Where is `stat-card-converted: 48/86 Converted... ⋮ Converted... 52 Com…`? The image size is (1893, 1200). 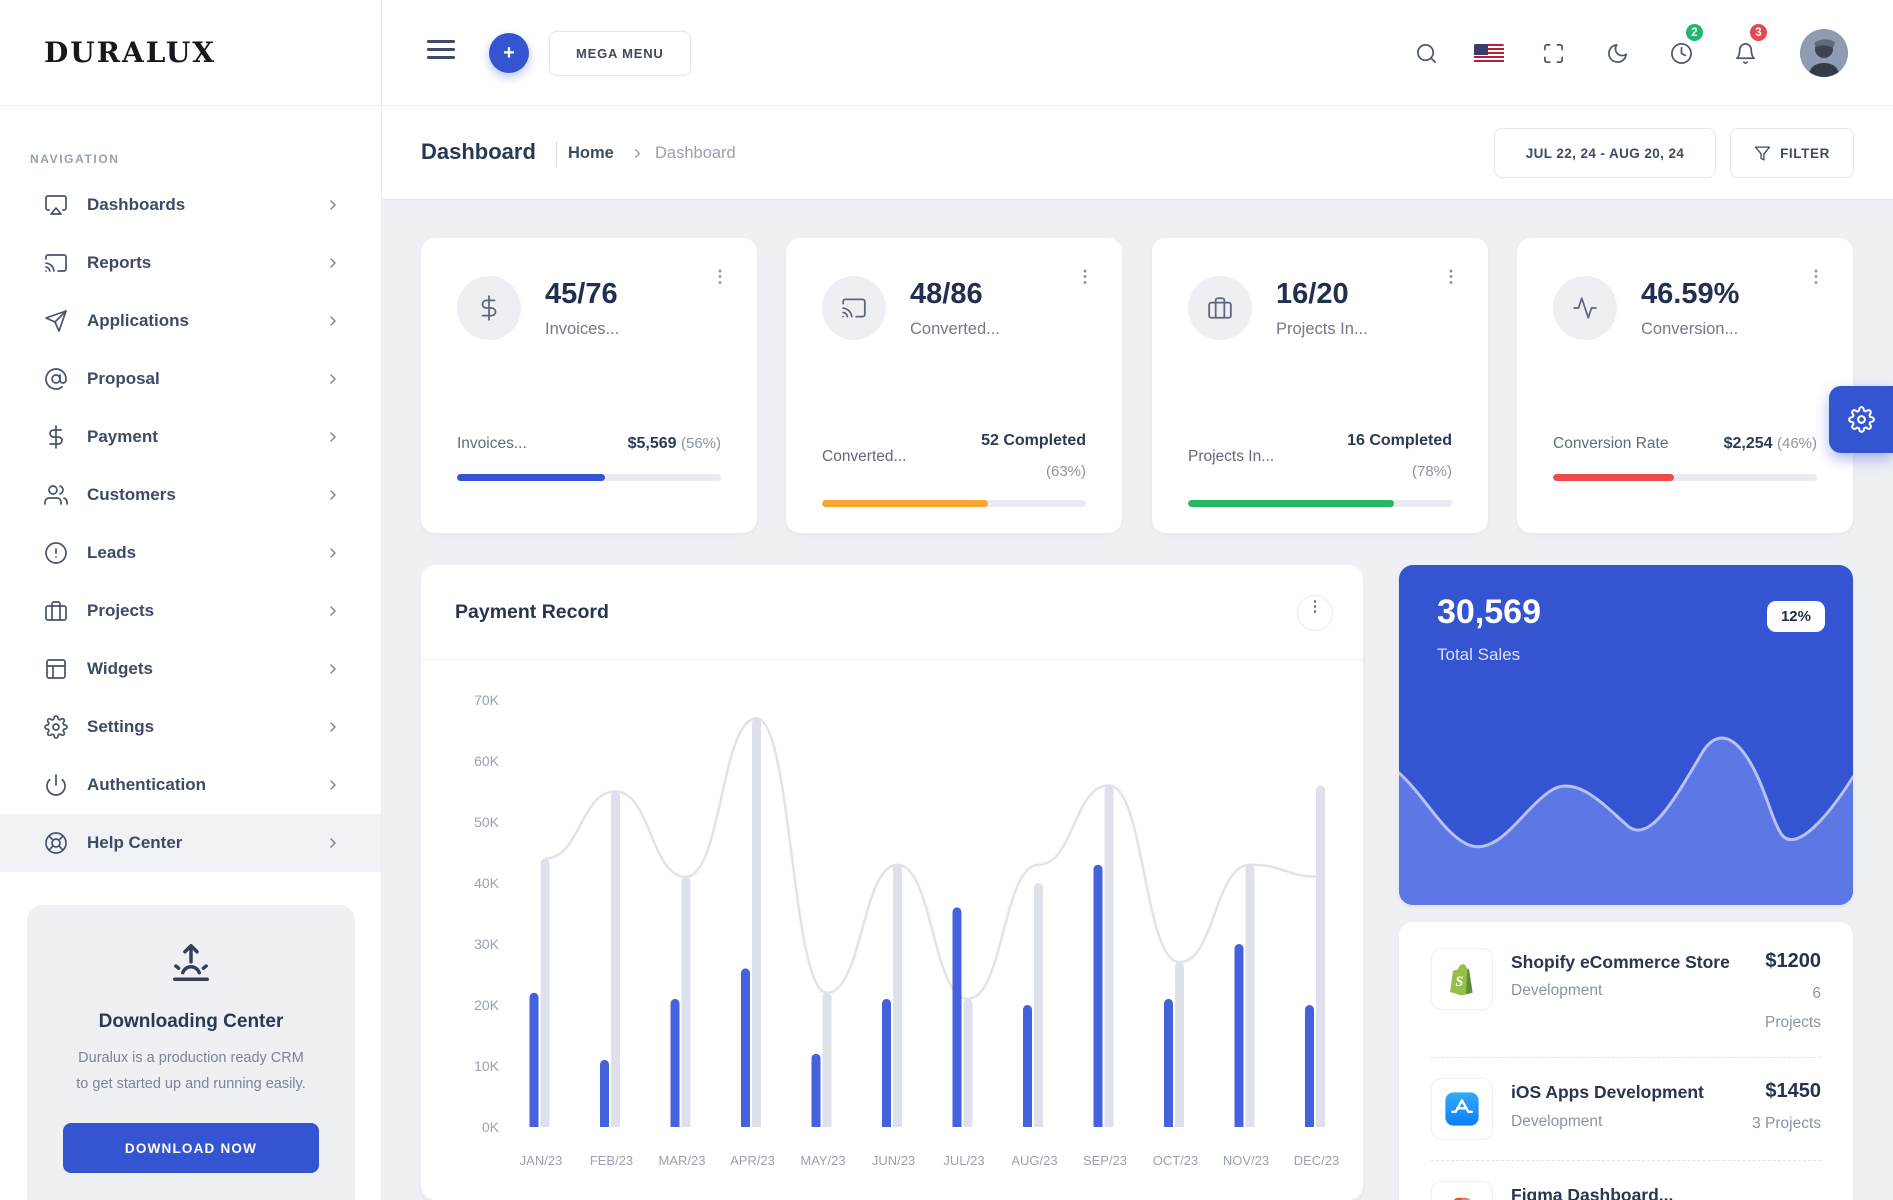
stat-card-converted: 48/86 Converted... ⋮ Converted... 52 Com… is located at coordinates (954, 385).